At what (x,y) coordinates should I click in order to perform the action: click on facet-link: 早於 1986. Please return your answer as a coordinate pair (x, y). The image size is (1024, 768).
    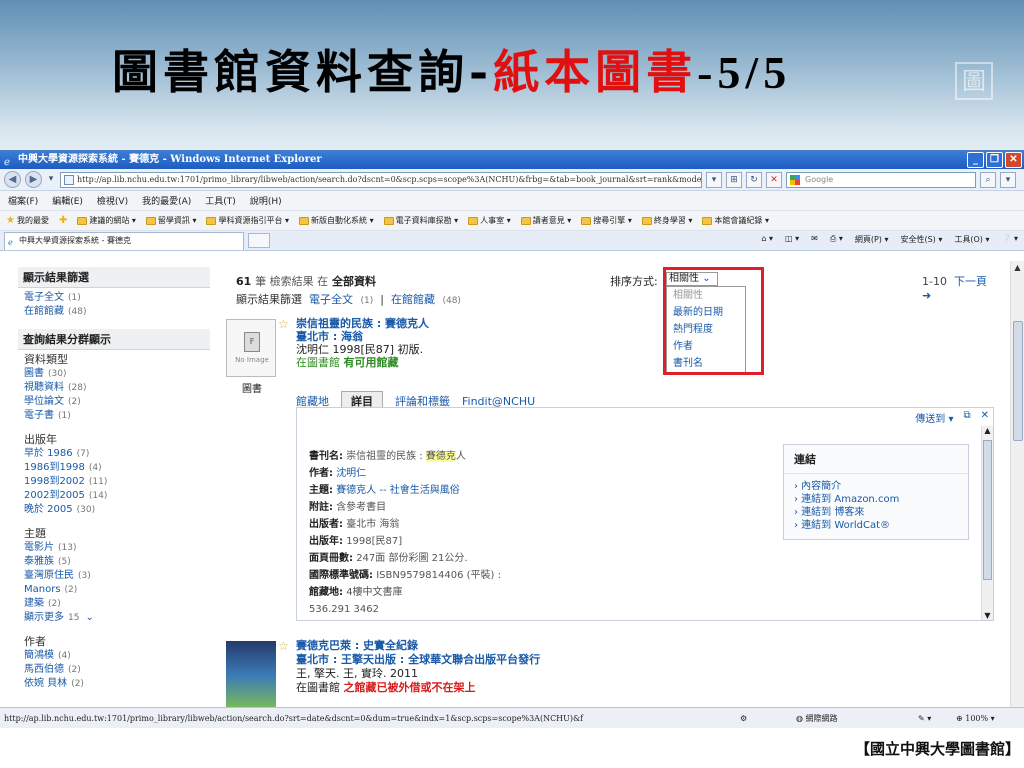
    Looking at the image, I should click on (48, 453).